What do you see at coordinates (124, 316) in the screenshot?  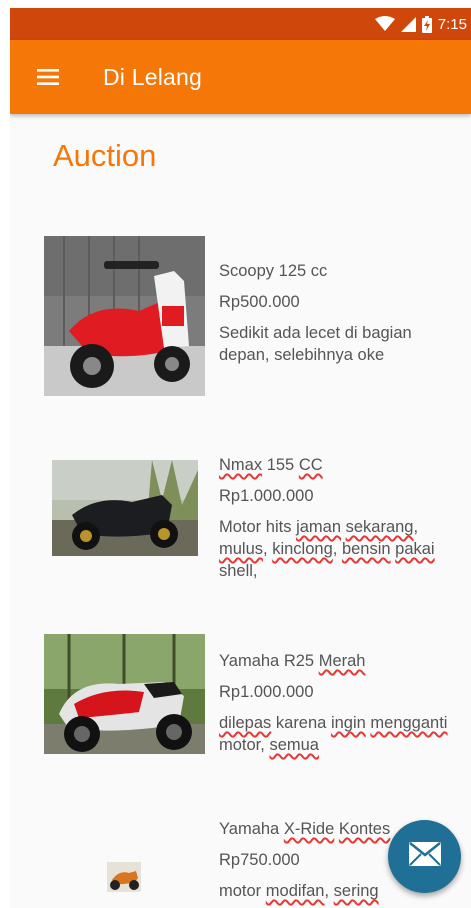 I see `red-white-scooter-photo` at bounding box center [124, 316].